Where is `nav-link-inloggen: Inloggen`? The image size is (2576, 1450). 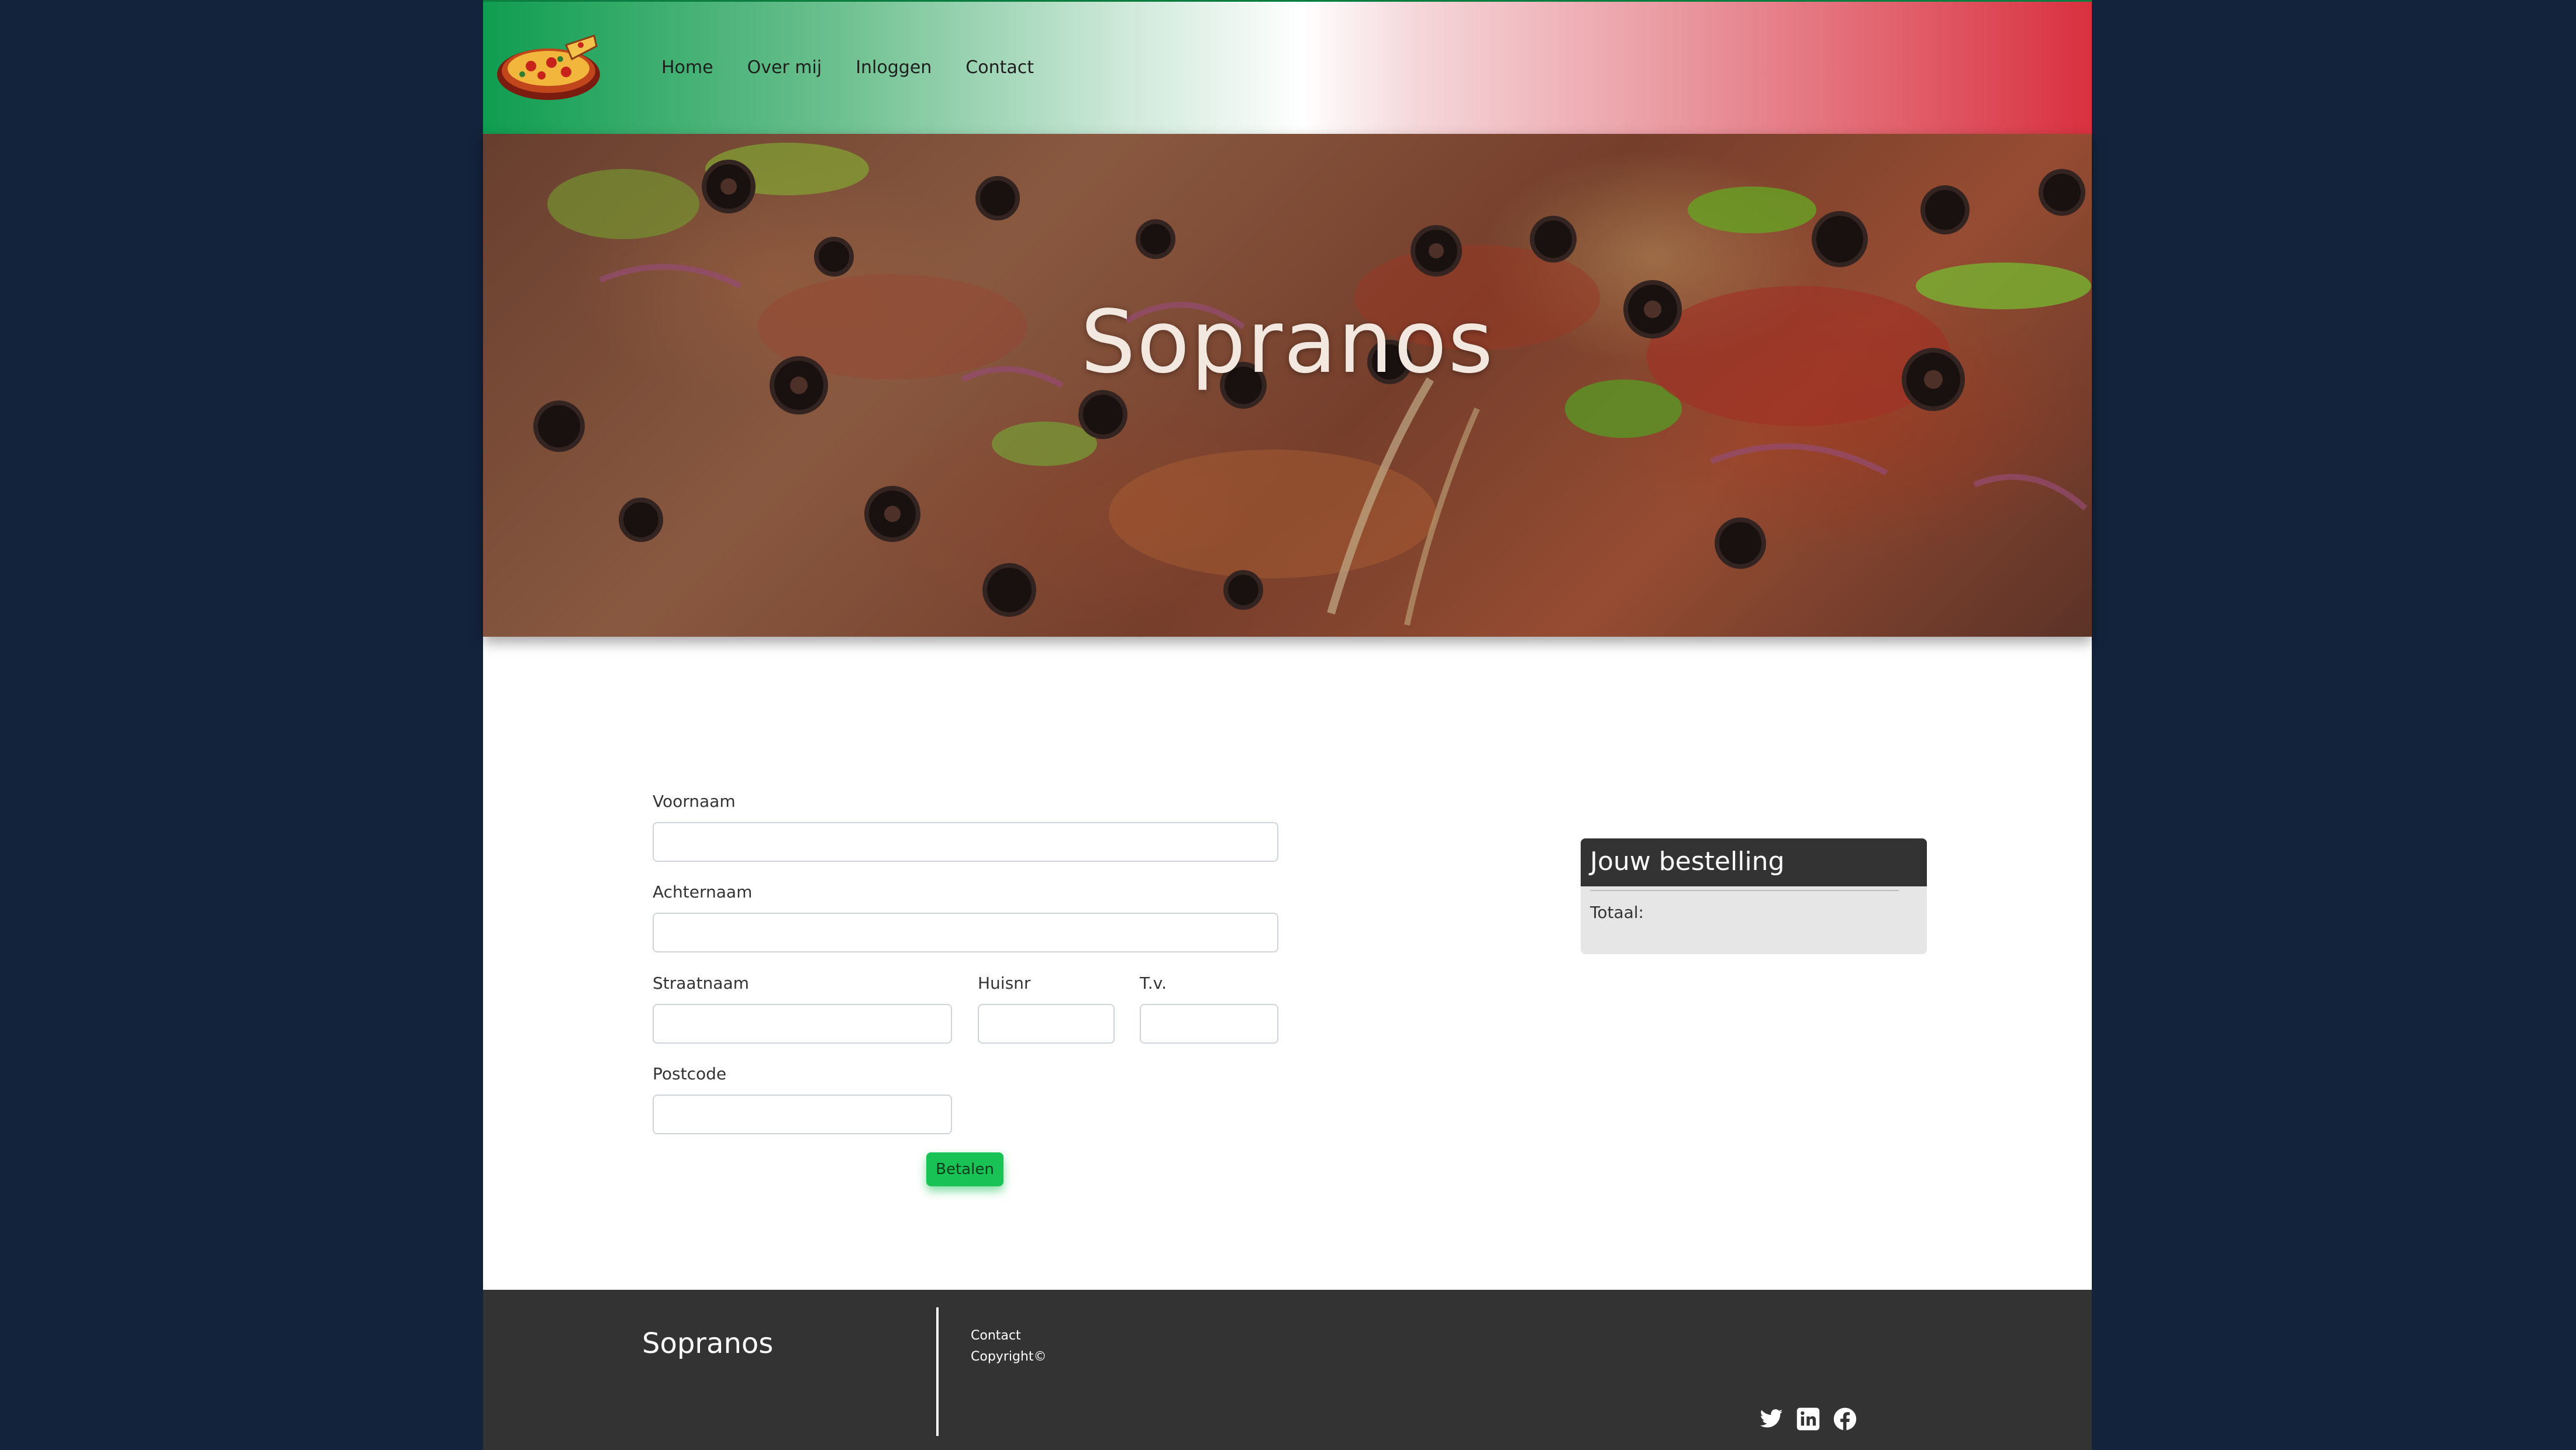
nav-link-inloggen: Inloggen is located at coordinates (894, 67).